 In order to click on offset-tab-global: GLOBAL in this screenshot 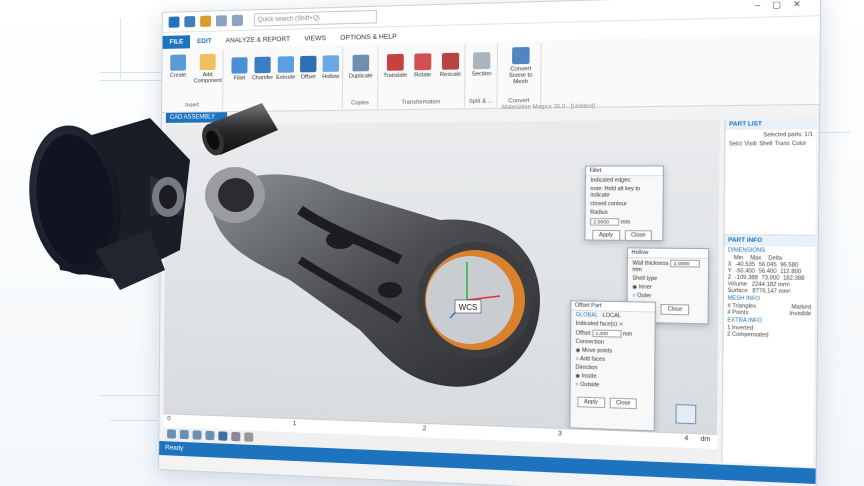, I will do `click(587, 315)`.